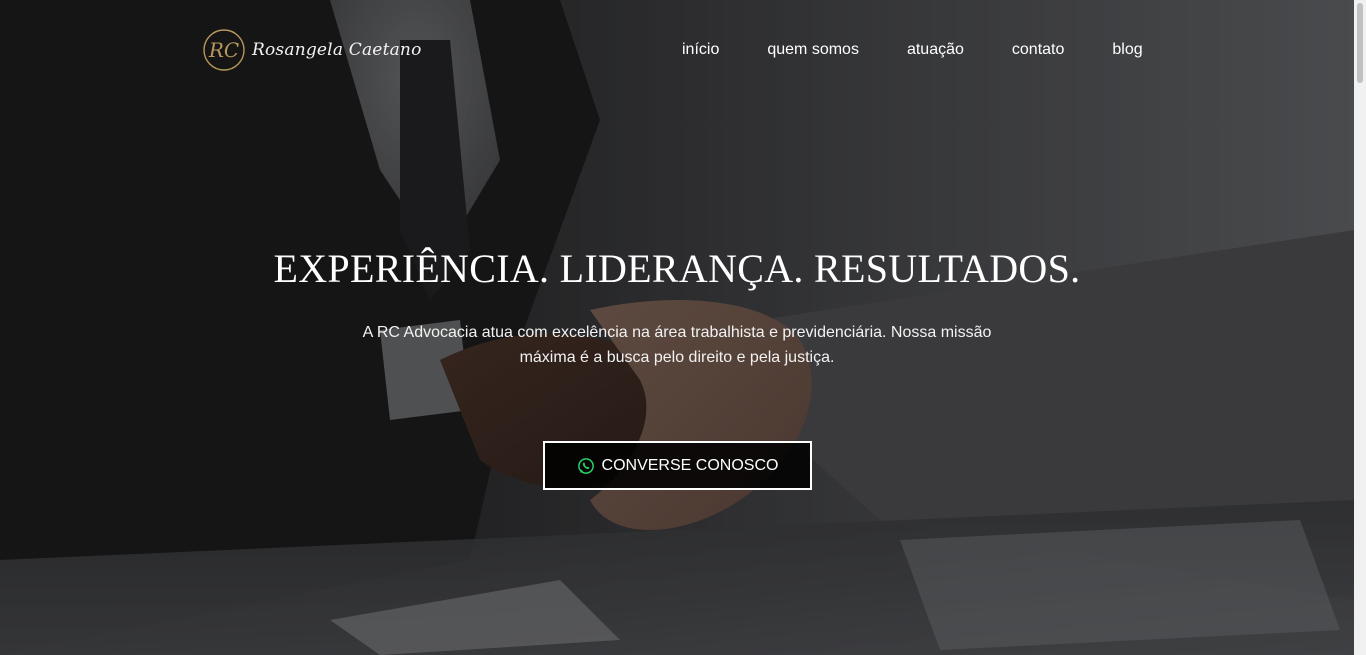 The image size is (1366, 655). I want to click on contact-whatsapp-button: CONVERSE CONOSCO, so click(677, 465).